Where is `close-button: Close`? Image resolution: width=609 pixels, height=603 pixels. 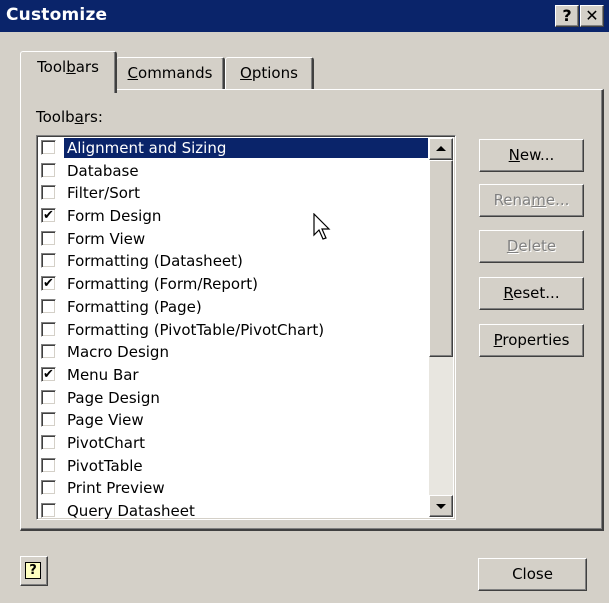 close-button: Close is located at coordinates (532, 574).